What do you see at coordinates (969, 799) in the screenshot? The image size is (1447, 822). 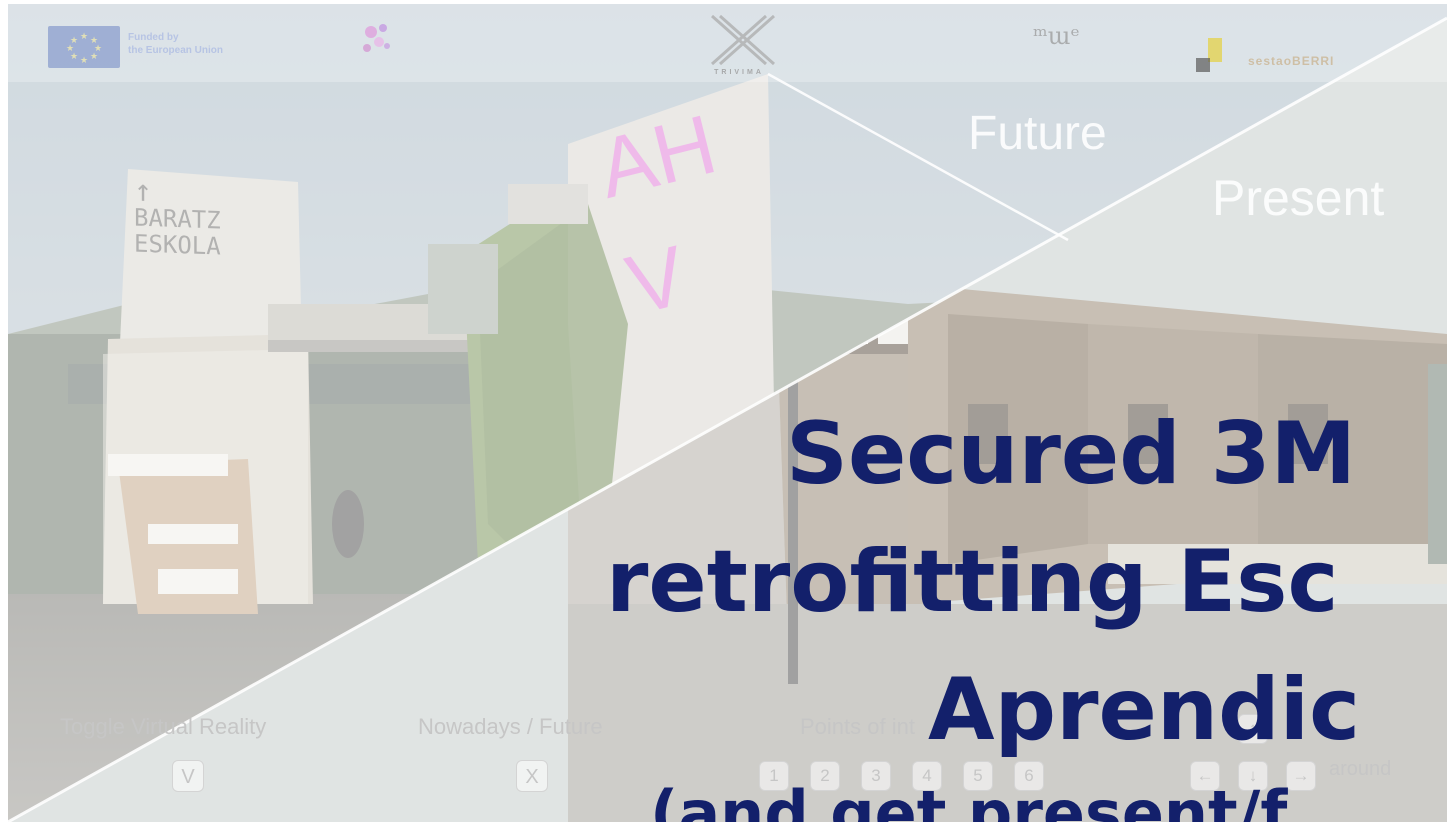 I see `headline-line-4: (and get present/f` at bounding box center [969, 799].